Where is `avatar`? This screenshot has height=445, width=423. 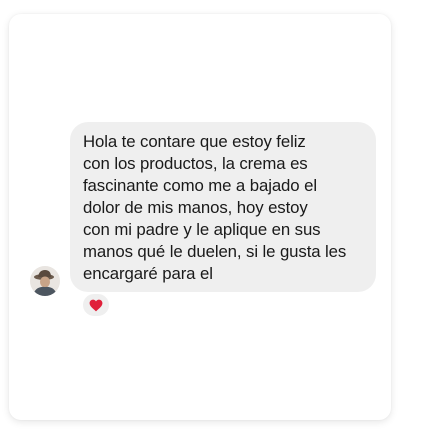
avatar is located at coordinates (45, 281).